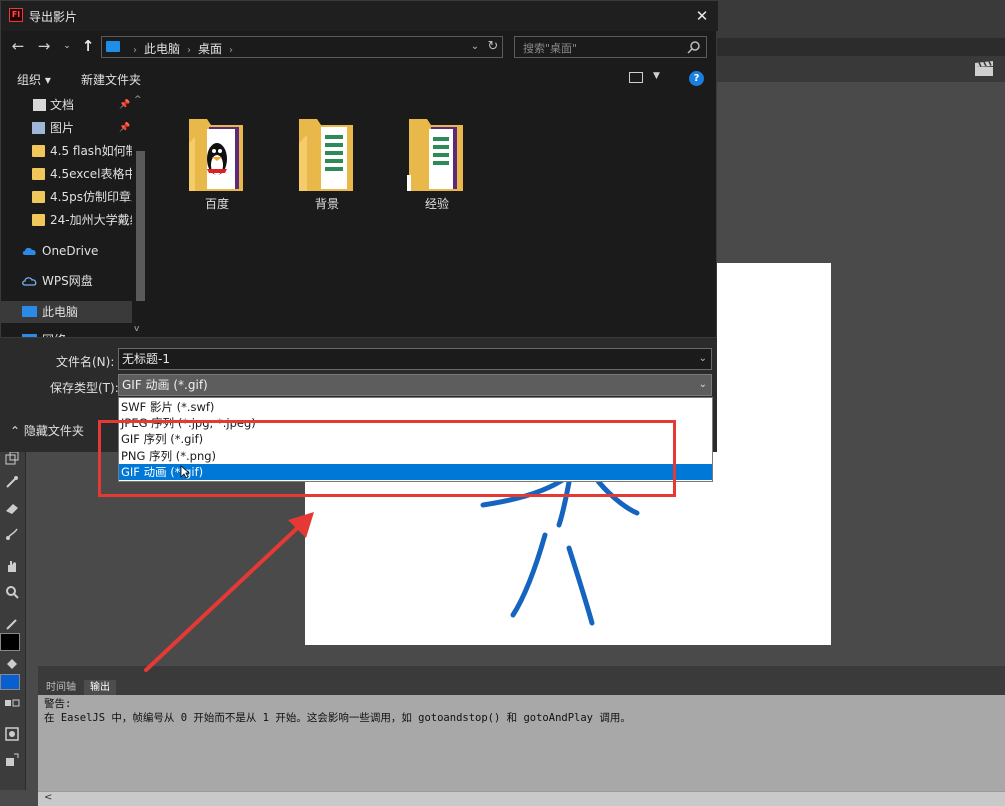 The image size is (1005, 806). What do you see at coordinates (415, 385) in the screenshot?
I see `filetype-select: GIF 动画 (*.gif) ⌄` at bounding box center [415, 385].